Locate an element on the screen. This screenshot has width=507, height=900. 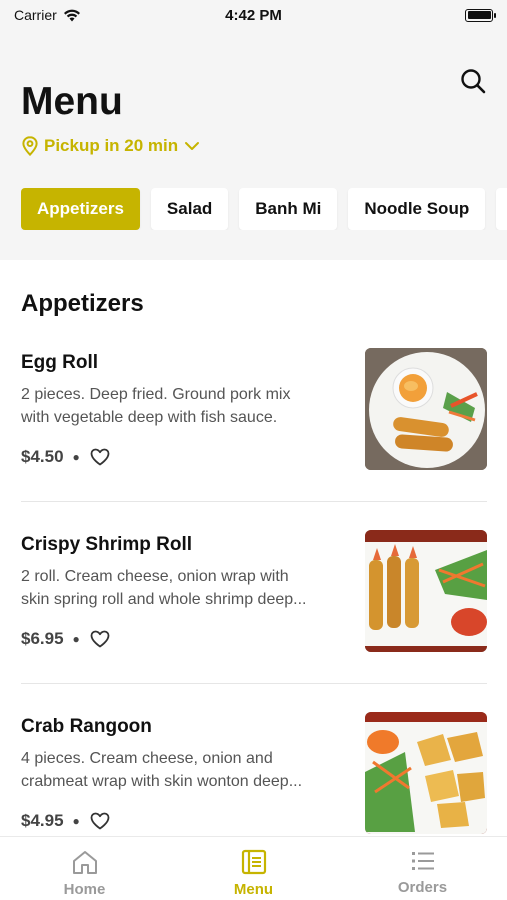
section-title: Appetizers is located at coordinates (82, 303).